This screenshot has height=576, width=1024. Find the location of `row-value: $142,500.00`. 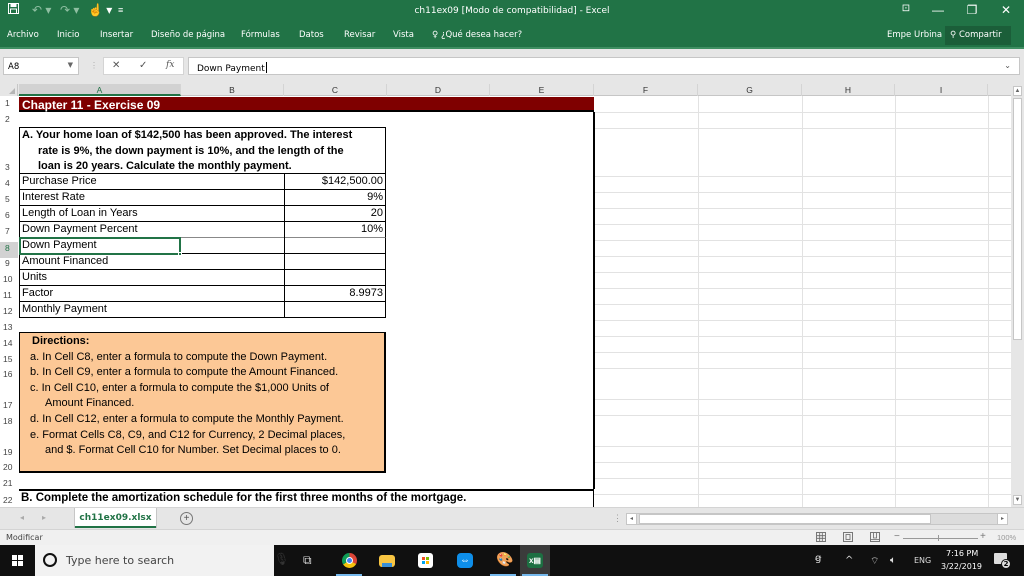

row-value: $142,500.00 is located at coordinates (352, 181).